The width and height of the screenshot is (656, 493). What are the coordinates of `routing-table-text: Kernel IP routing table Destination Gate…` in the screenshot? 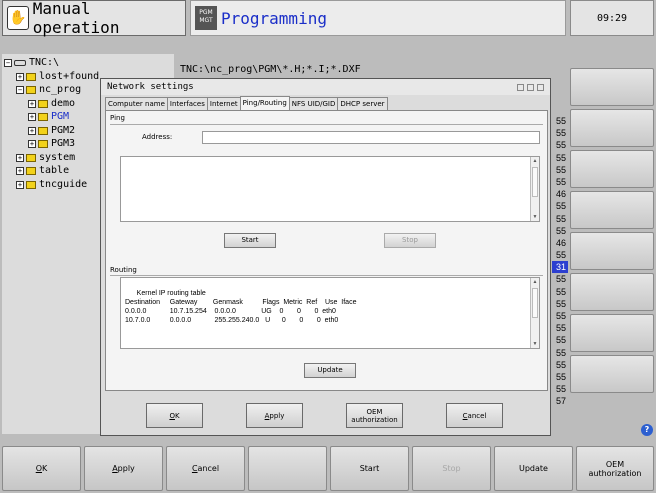 It's located at (241, 307).